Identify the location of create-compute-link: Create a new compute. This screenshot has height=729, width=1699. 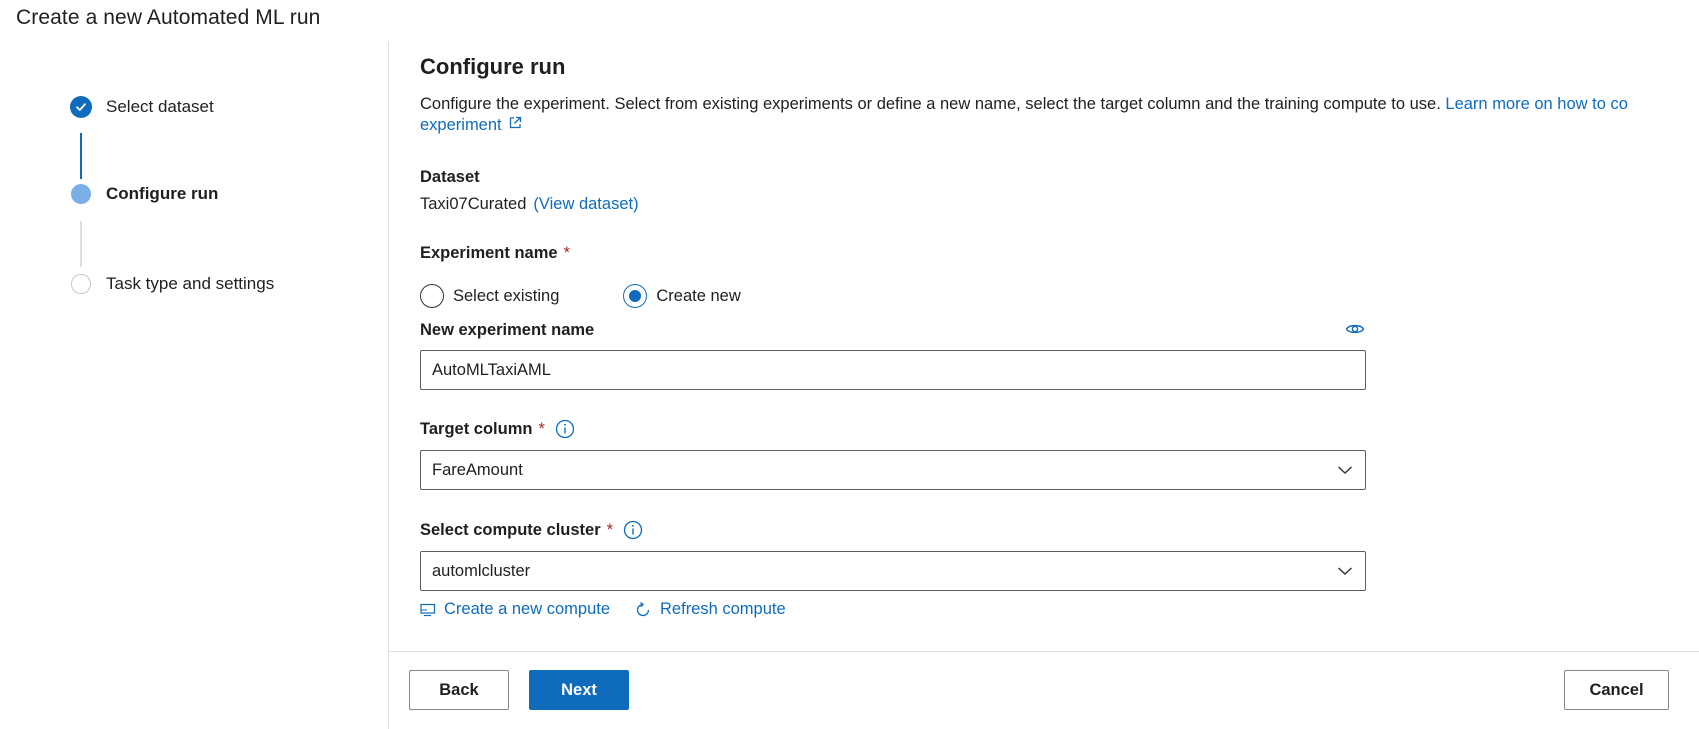
(515, 609).